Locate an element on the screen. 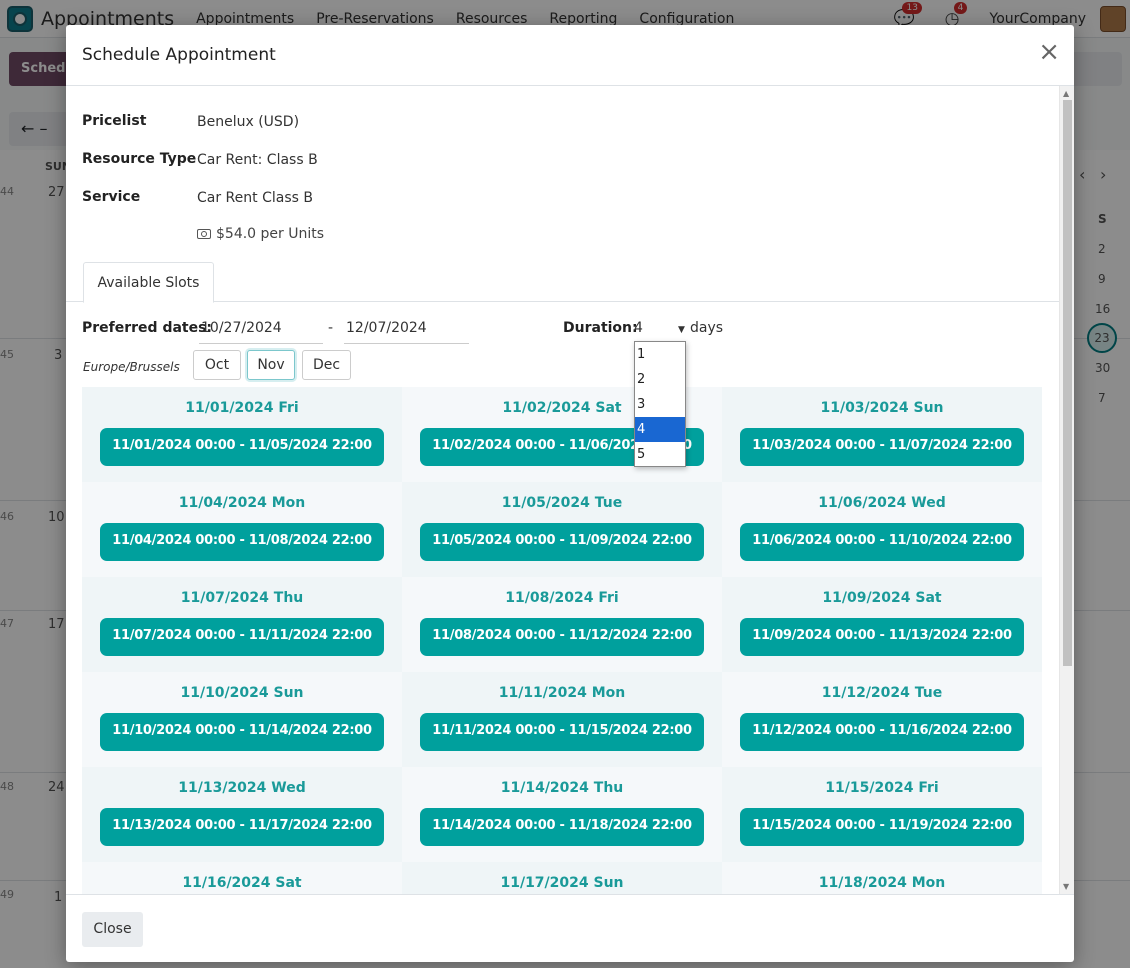  duration-option: 2 is located at coordinates (660, 379).